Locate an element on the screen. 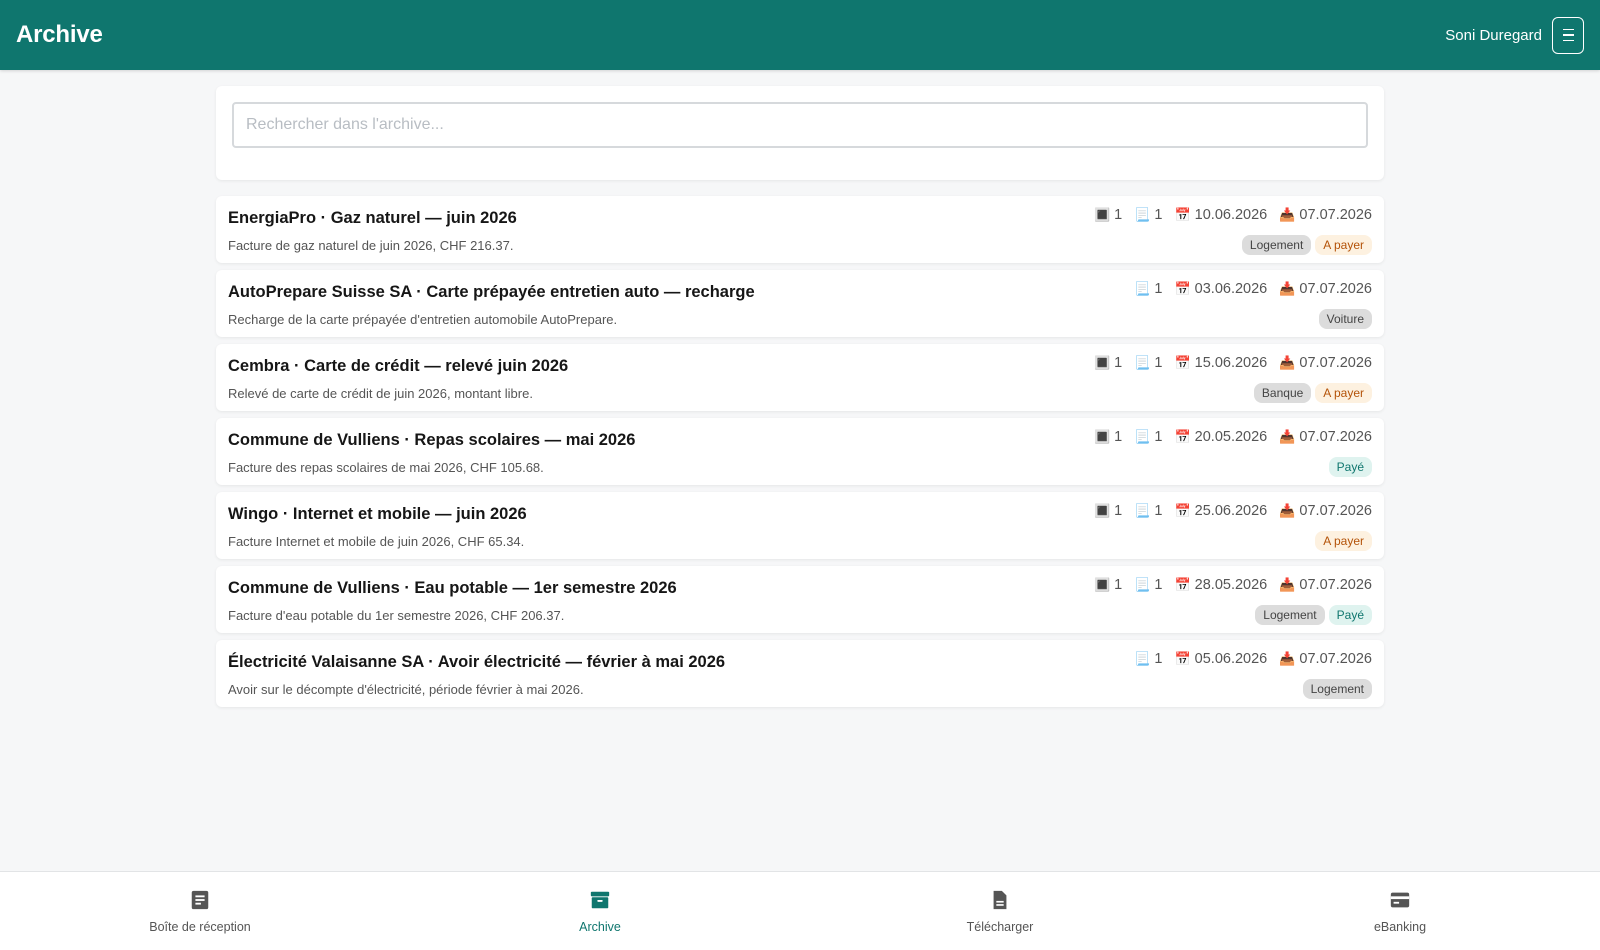 The image size is (1600, 950). page-title: Archive is located at coordinates (59, 34).